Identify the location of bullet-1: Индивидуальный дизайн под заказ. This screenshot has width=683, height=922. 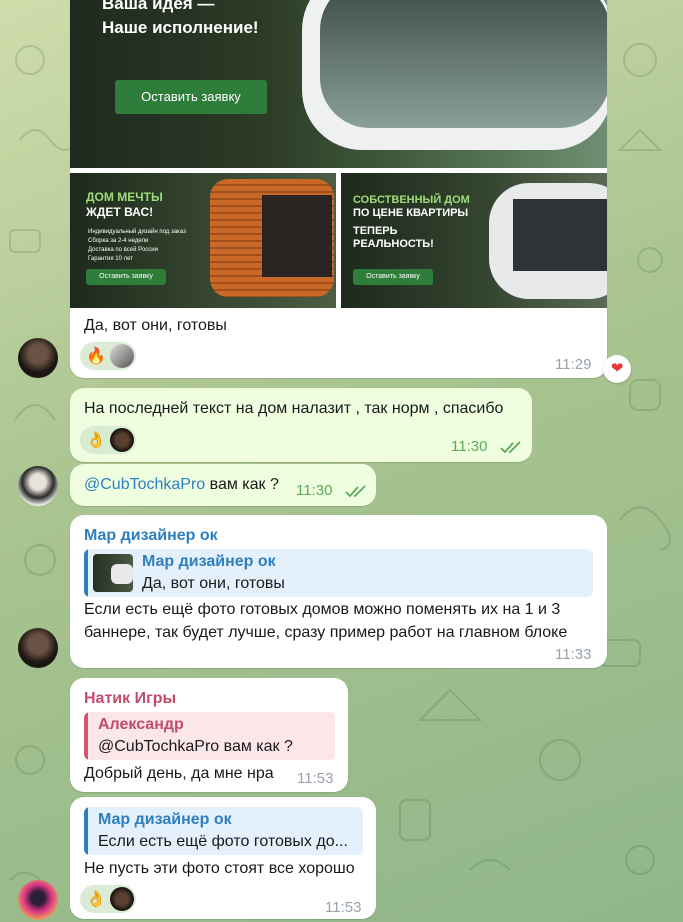
(137, 232).